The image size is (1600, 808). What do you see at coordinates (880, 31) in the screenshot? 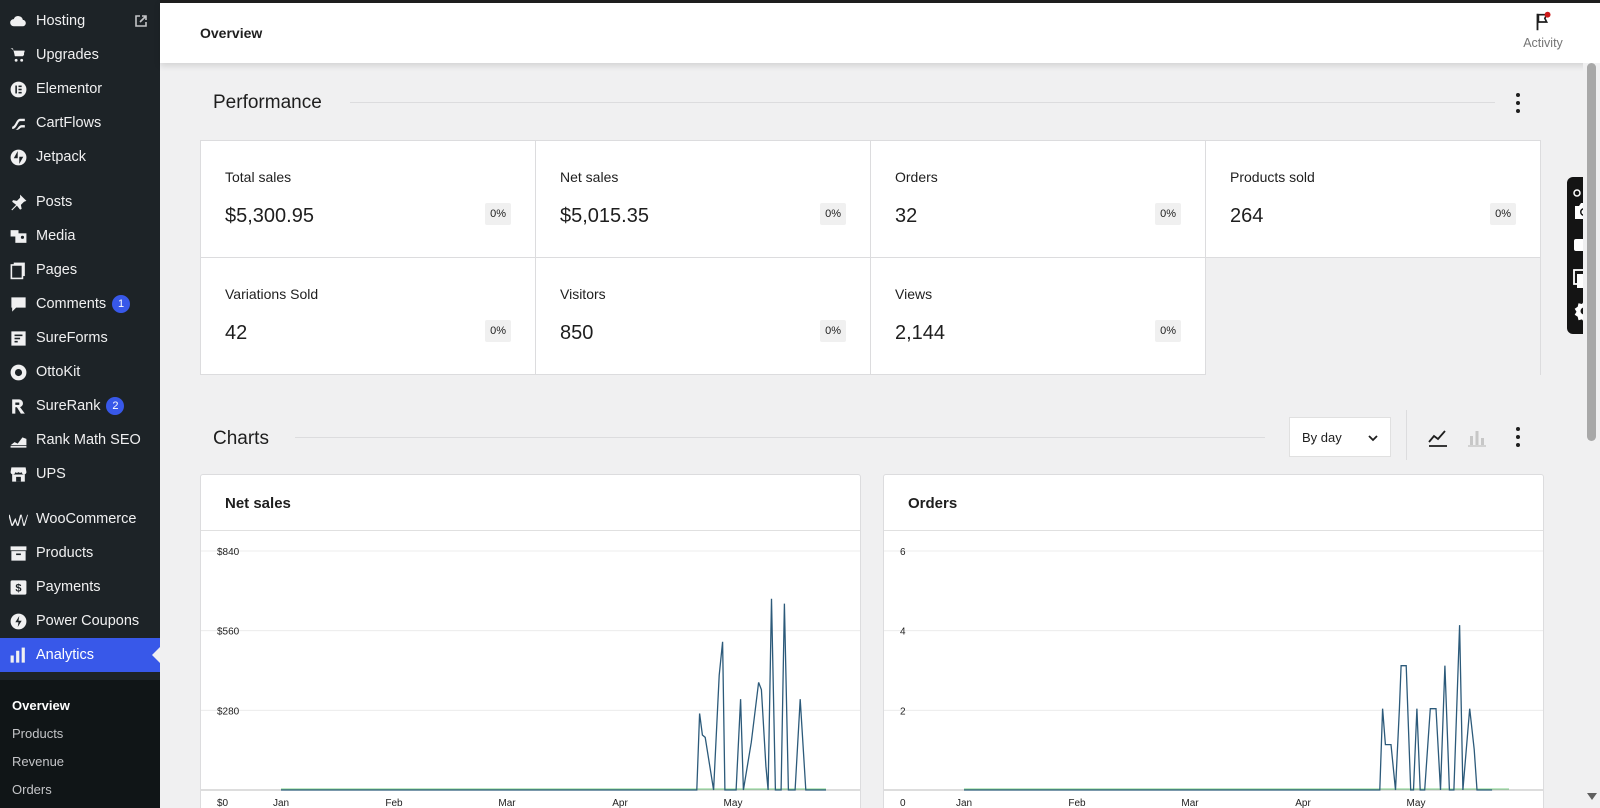
I see `page-header: Overview Activity` at bounding box center [880, 31].